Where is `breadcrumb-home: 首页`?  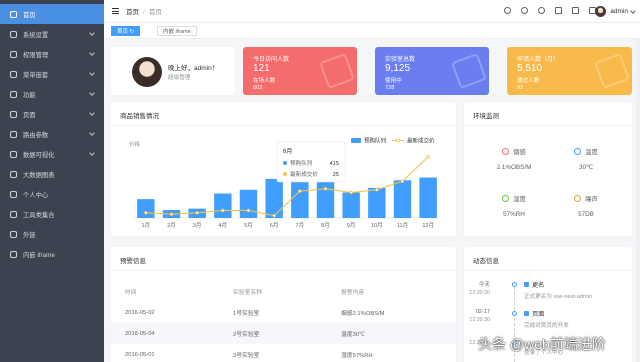 breadcrumb-home: 首页 is located at coordinates (132, 12).